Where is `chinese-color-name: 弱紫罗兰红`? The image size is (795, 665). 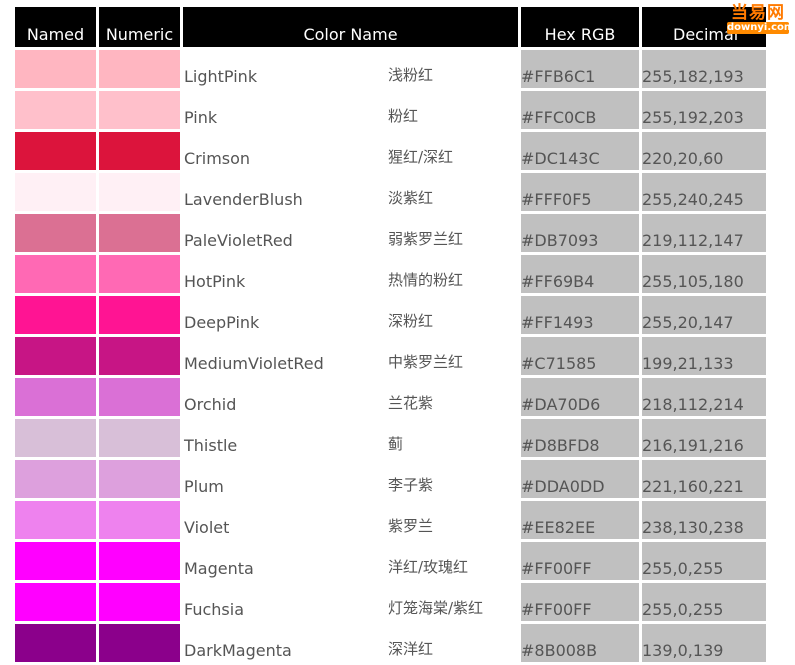 chinese-color-name: 弱紫罗兰红 is located at coordinates (426, 239).